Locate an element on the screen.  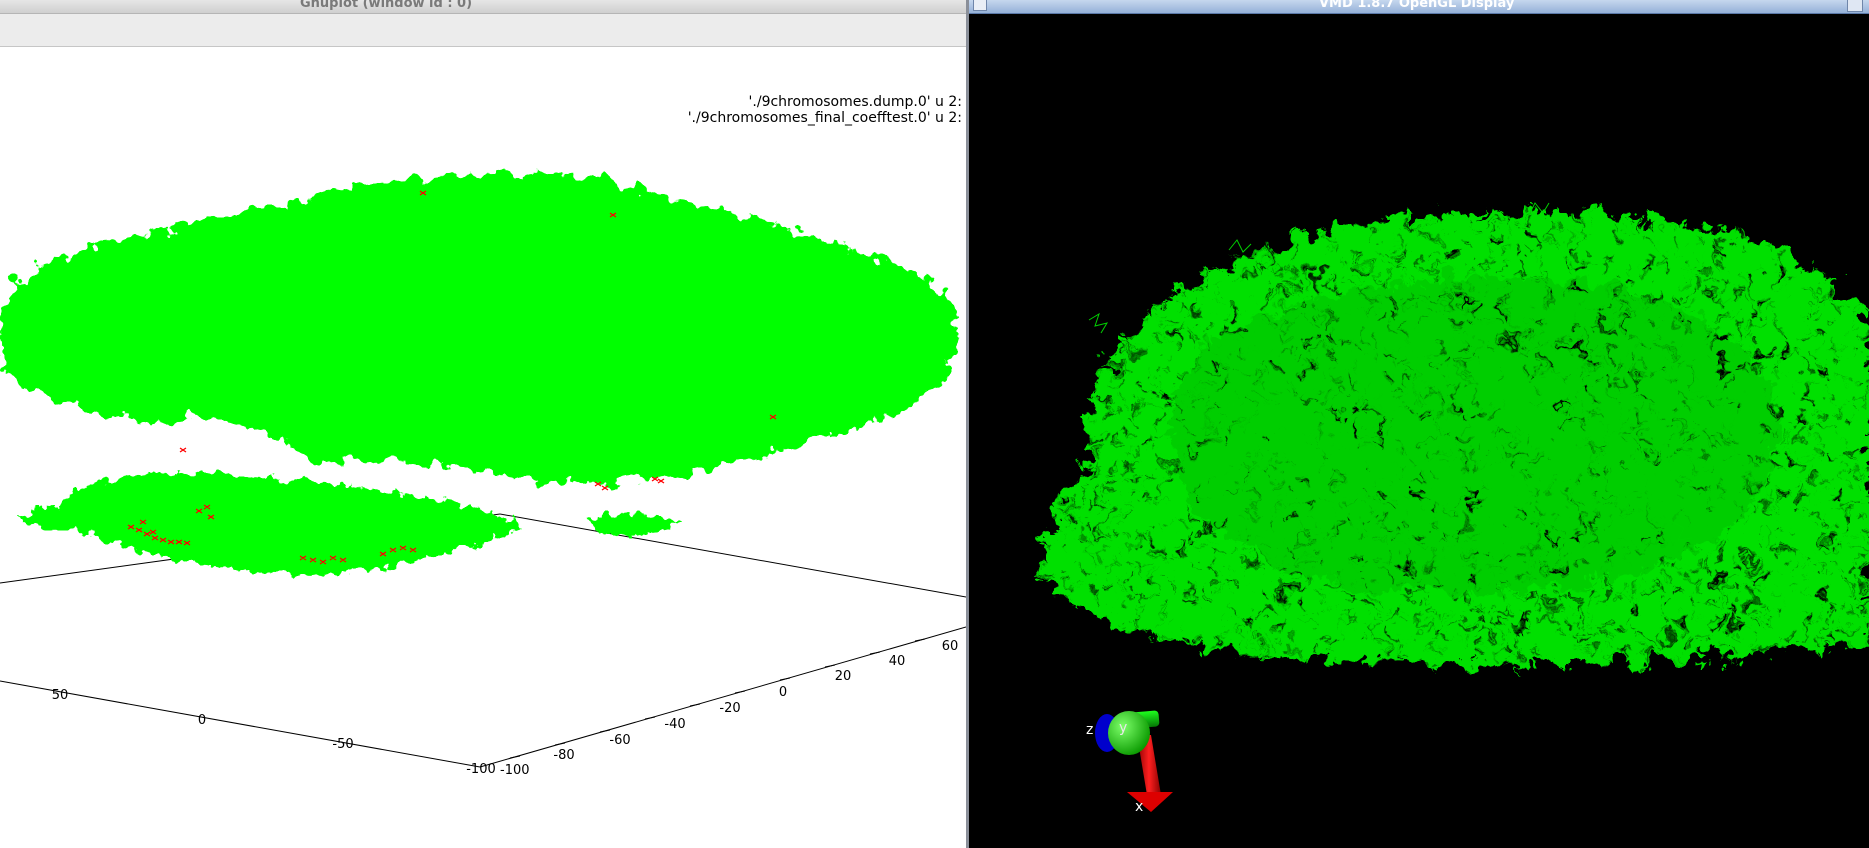
tick-label: 50 is located at coordinates (60, 695).